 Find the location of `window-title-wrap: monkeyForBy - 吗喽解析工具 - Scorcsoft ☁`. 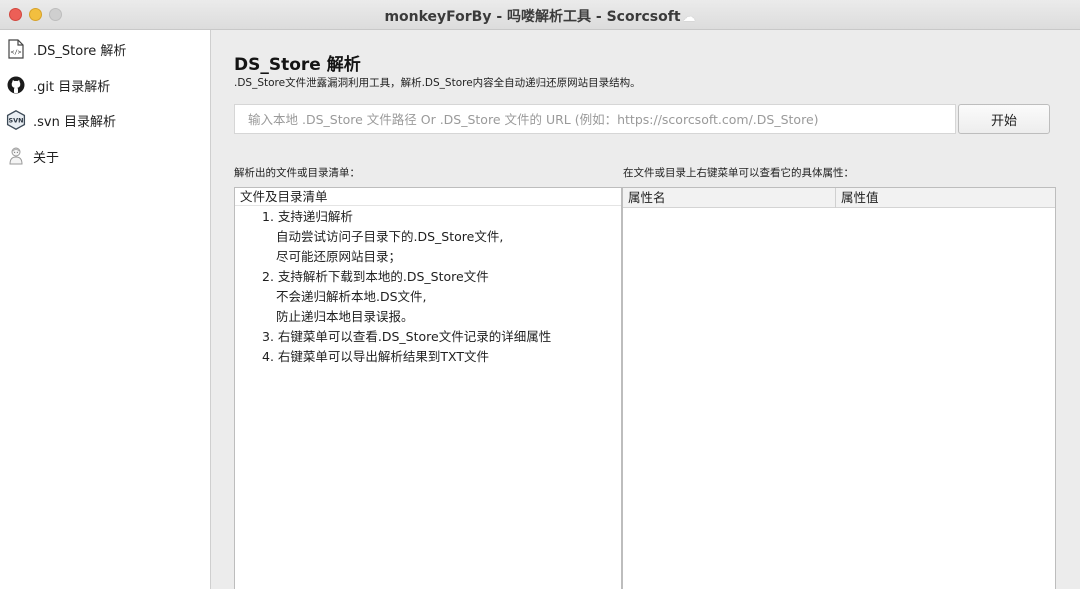

window-title-wrap: monkeyForBy - 吗喽解析工具 - Scorcsoft ☁ is located at coordinates (540, 16).